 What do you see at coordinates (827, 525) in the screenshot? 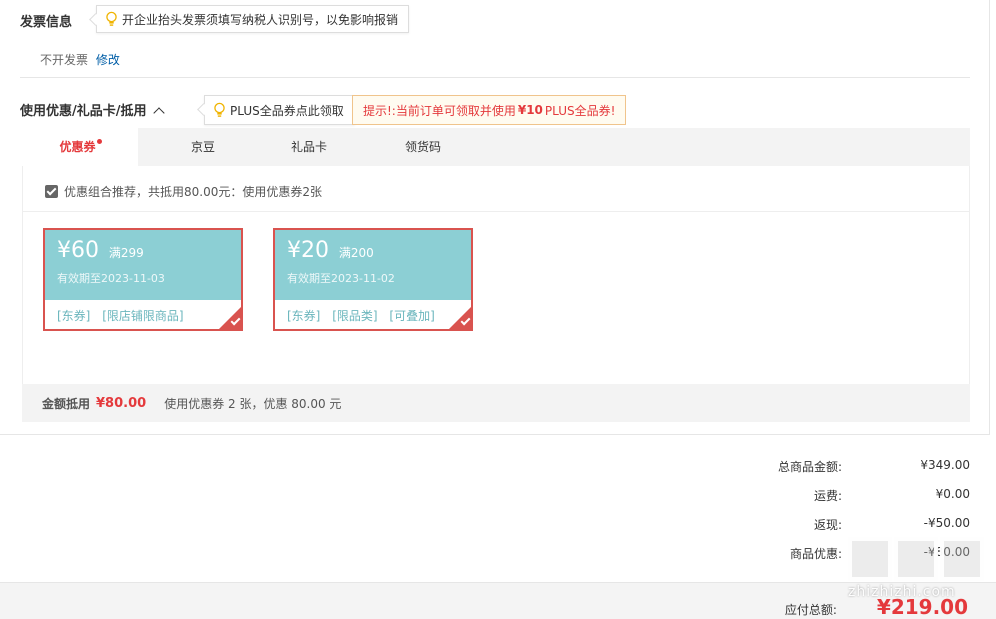
I see `total-label: 返现:` at bounding box center [827, 525].